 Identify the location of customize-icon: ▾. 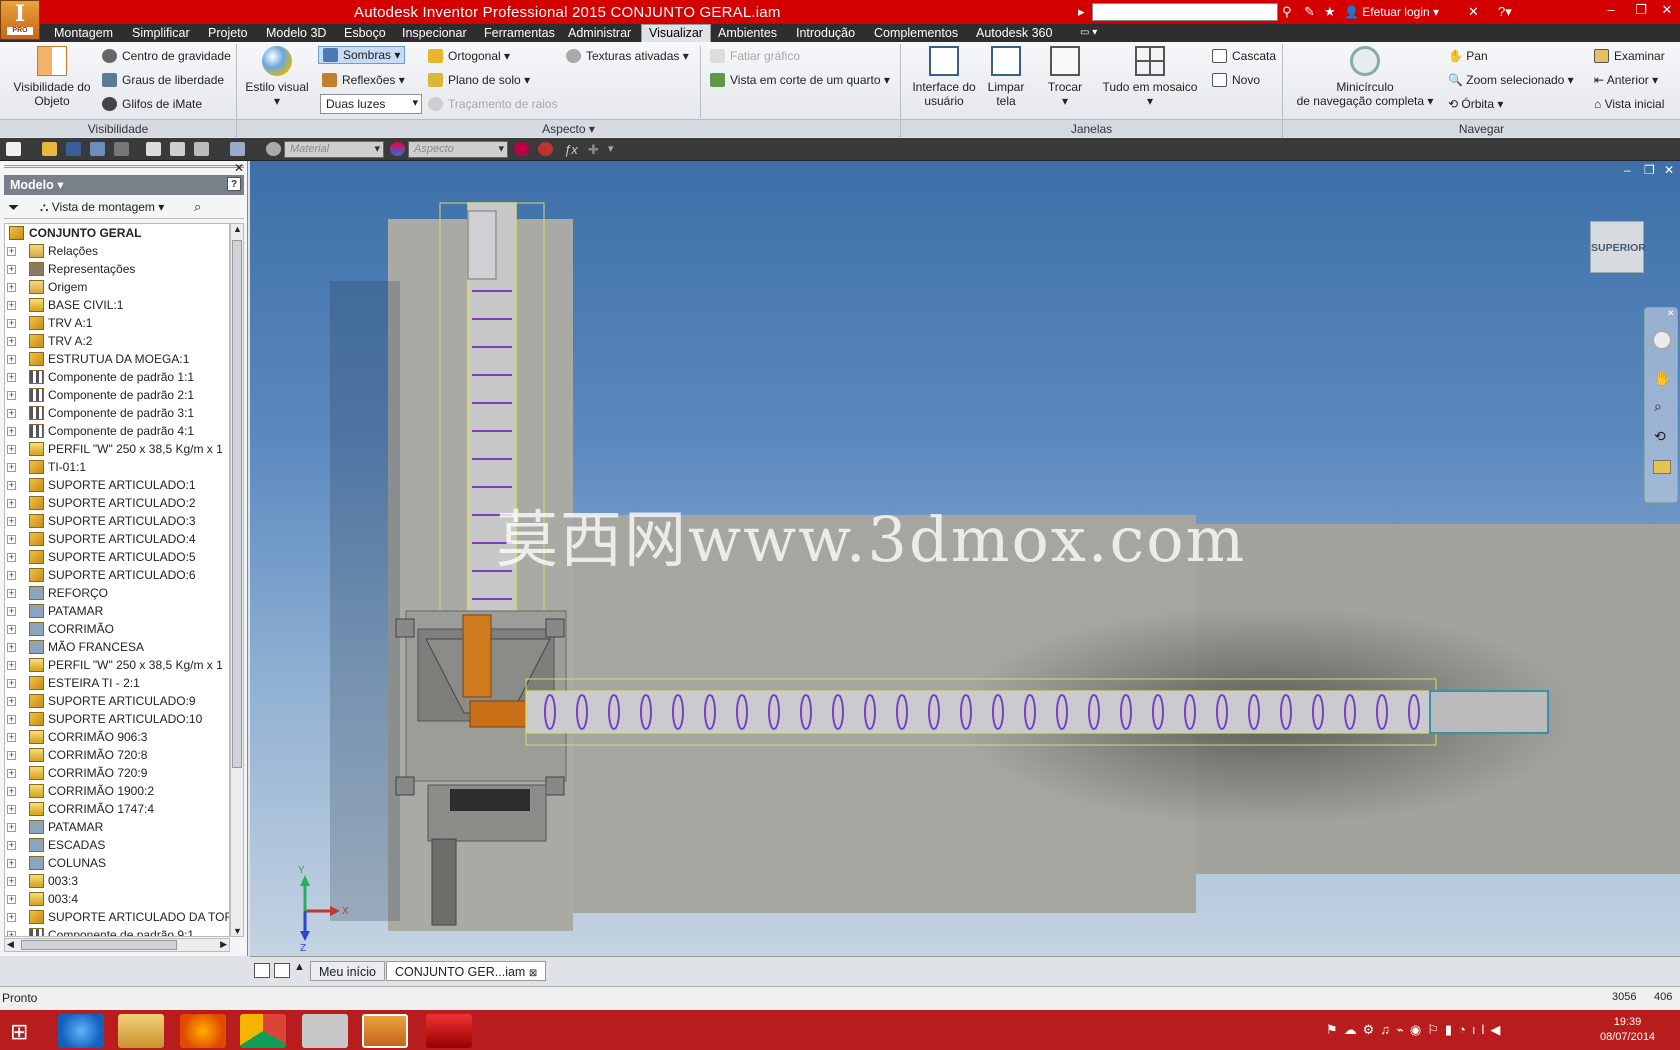
(615, 149).